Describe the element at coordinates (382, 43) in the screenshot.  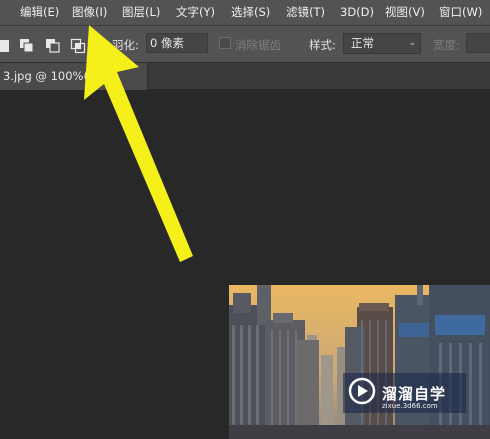
I see `style-select: 正常 ⌄` at that location.